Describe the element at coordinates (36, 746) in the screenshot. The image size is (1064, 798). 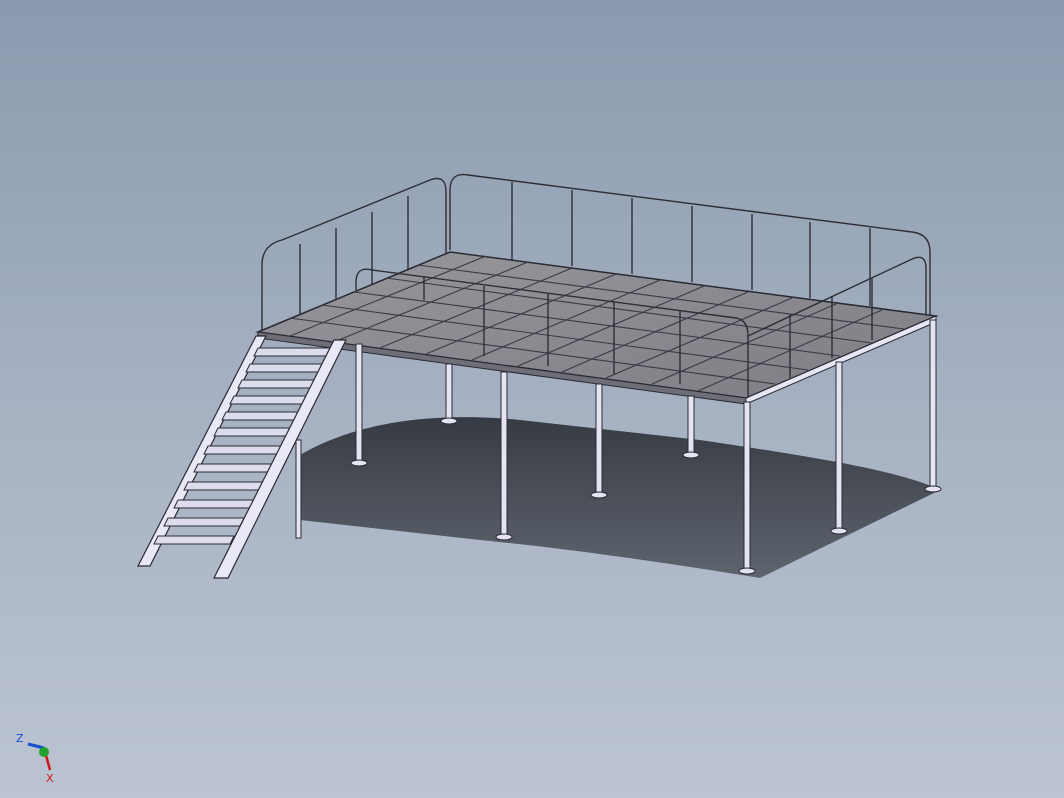
I see `z-axis-arrow` at that location.